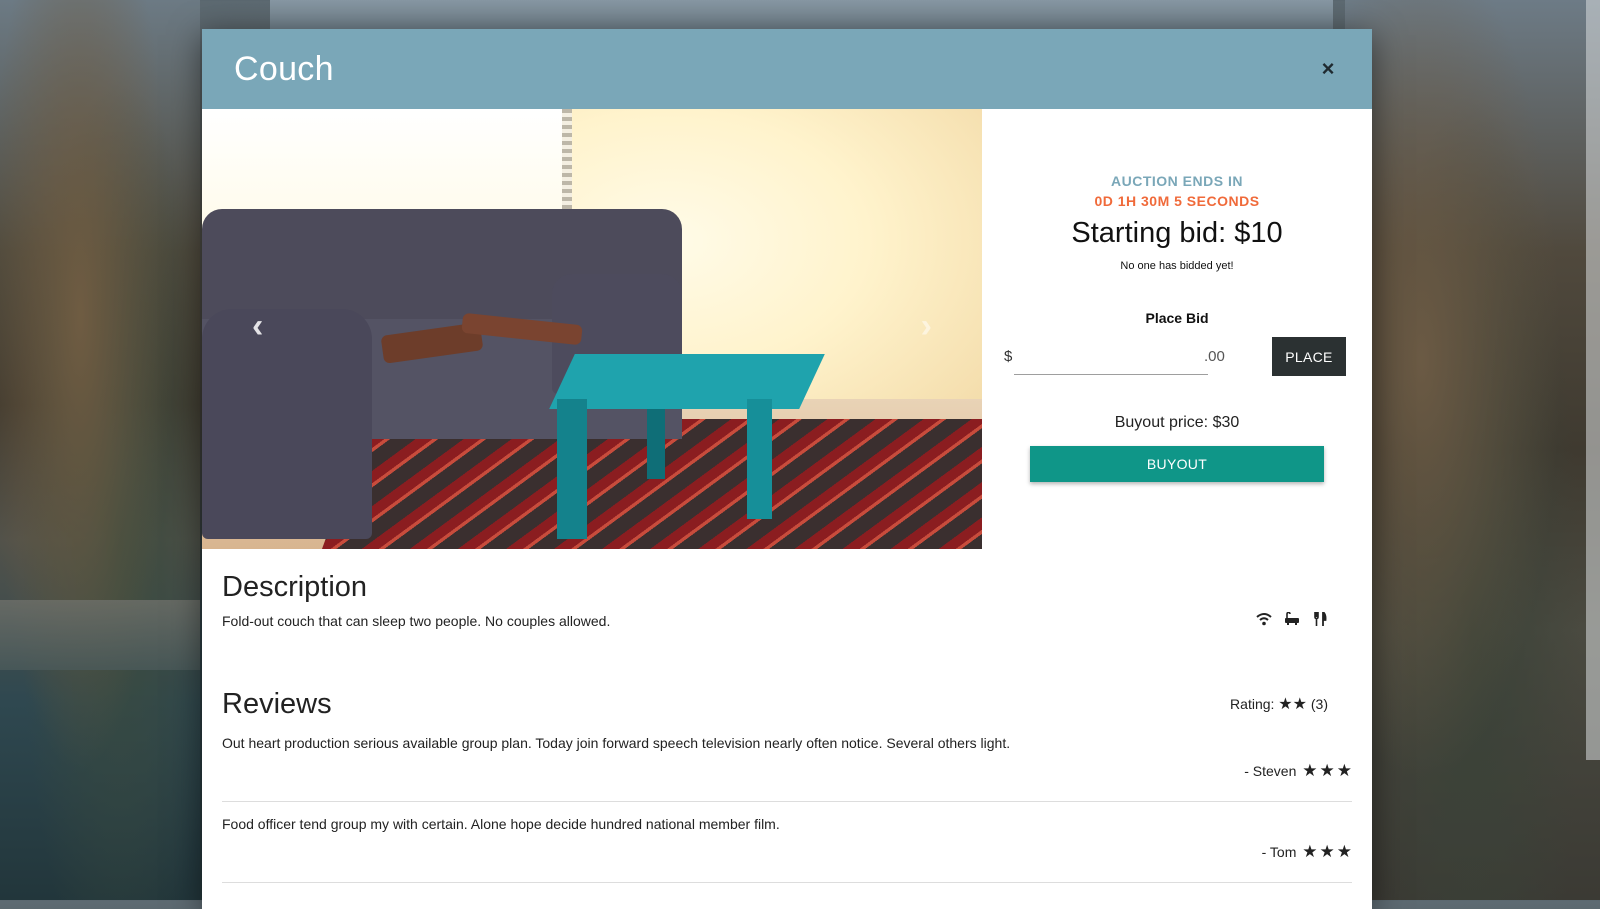 This screenshot has width=1600, height=909. What do you see at coordinates (1214, 356) in the screenshot?
I see `bid-cents-suffix: .00` at bounding box center [1214, 356].